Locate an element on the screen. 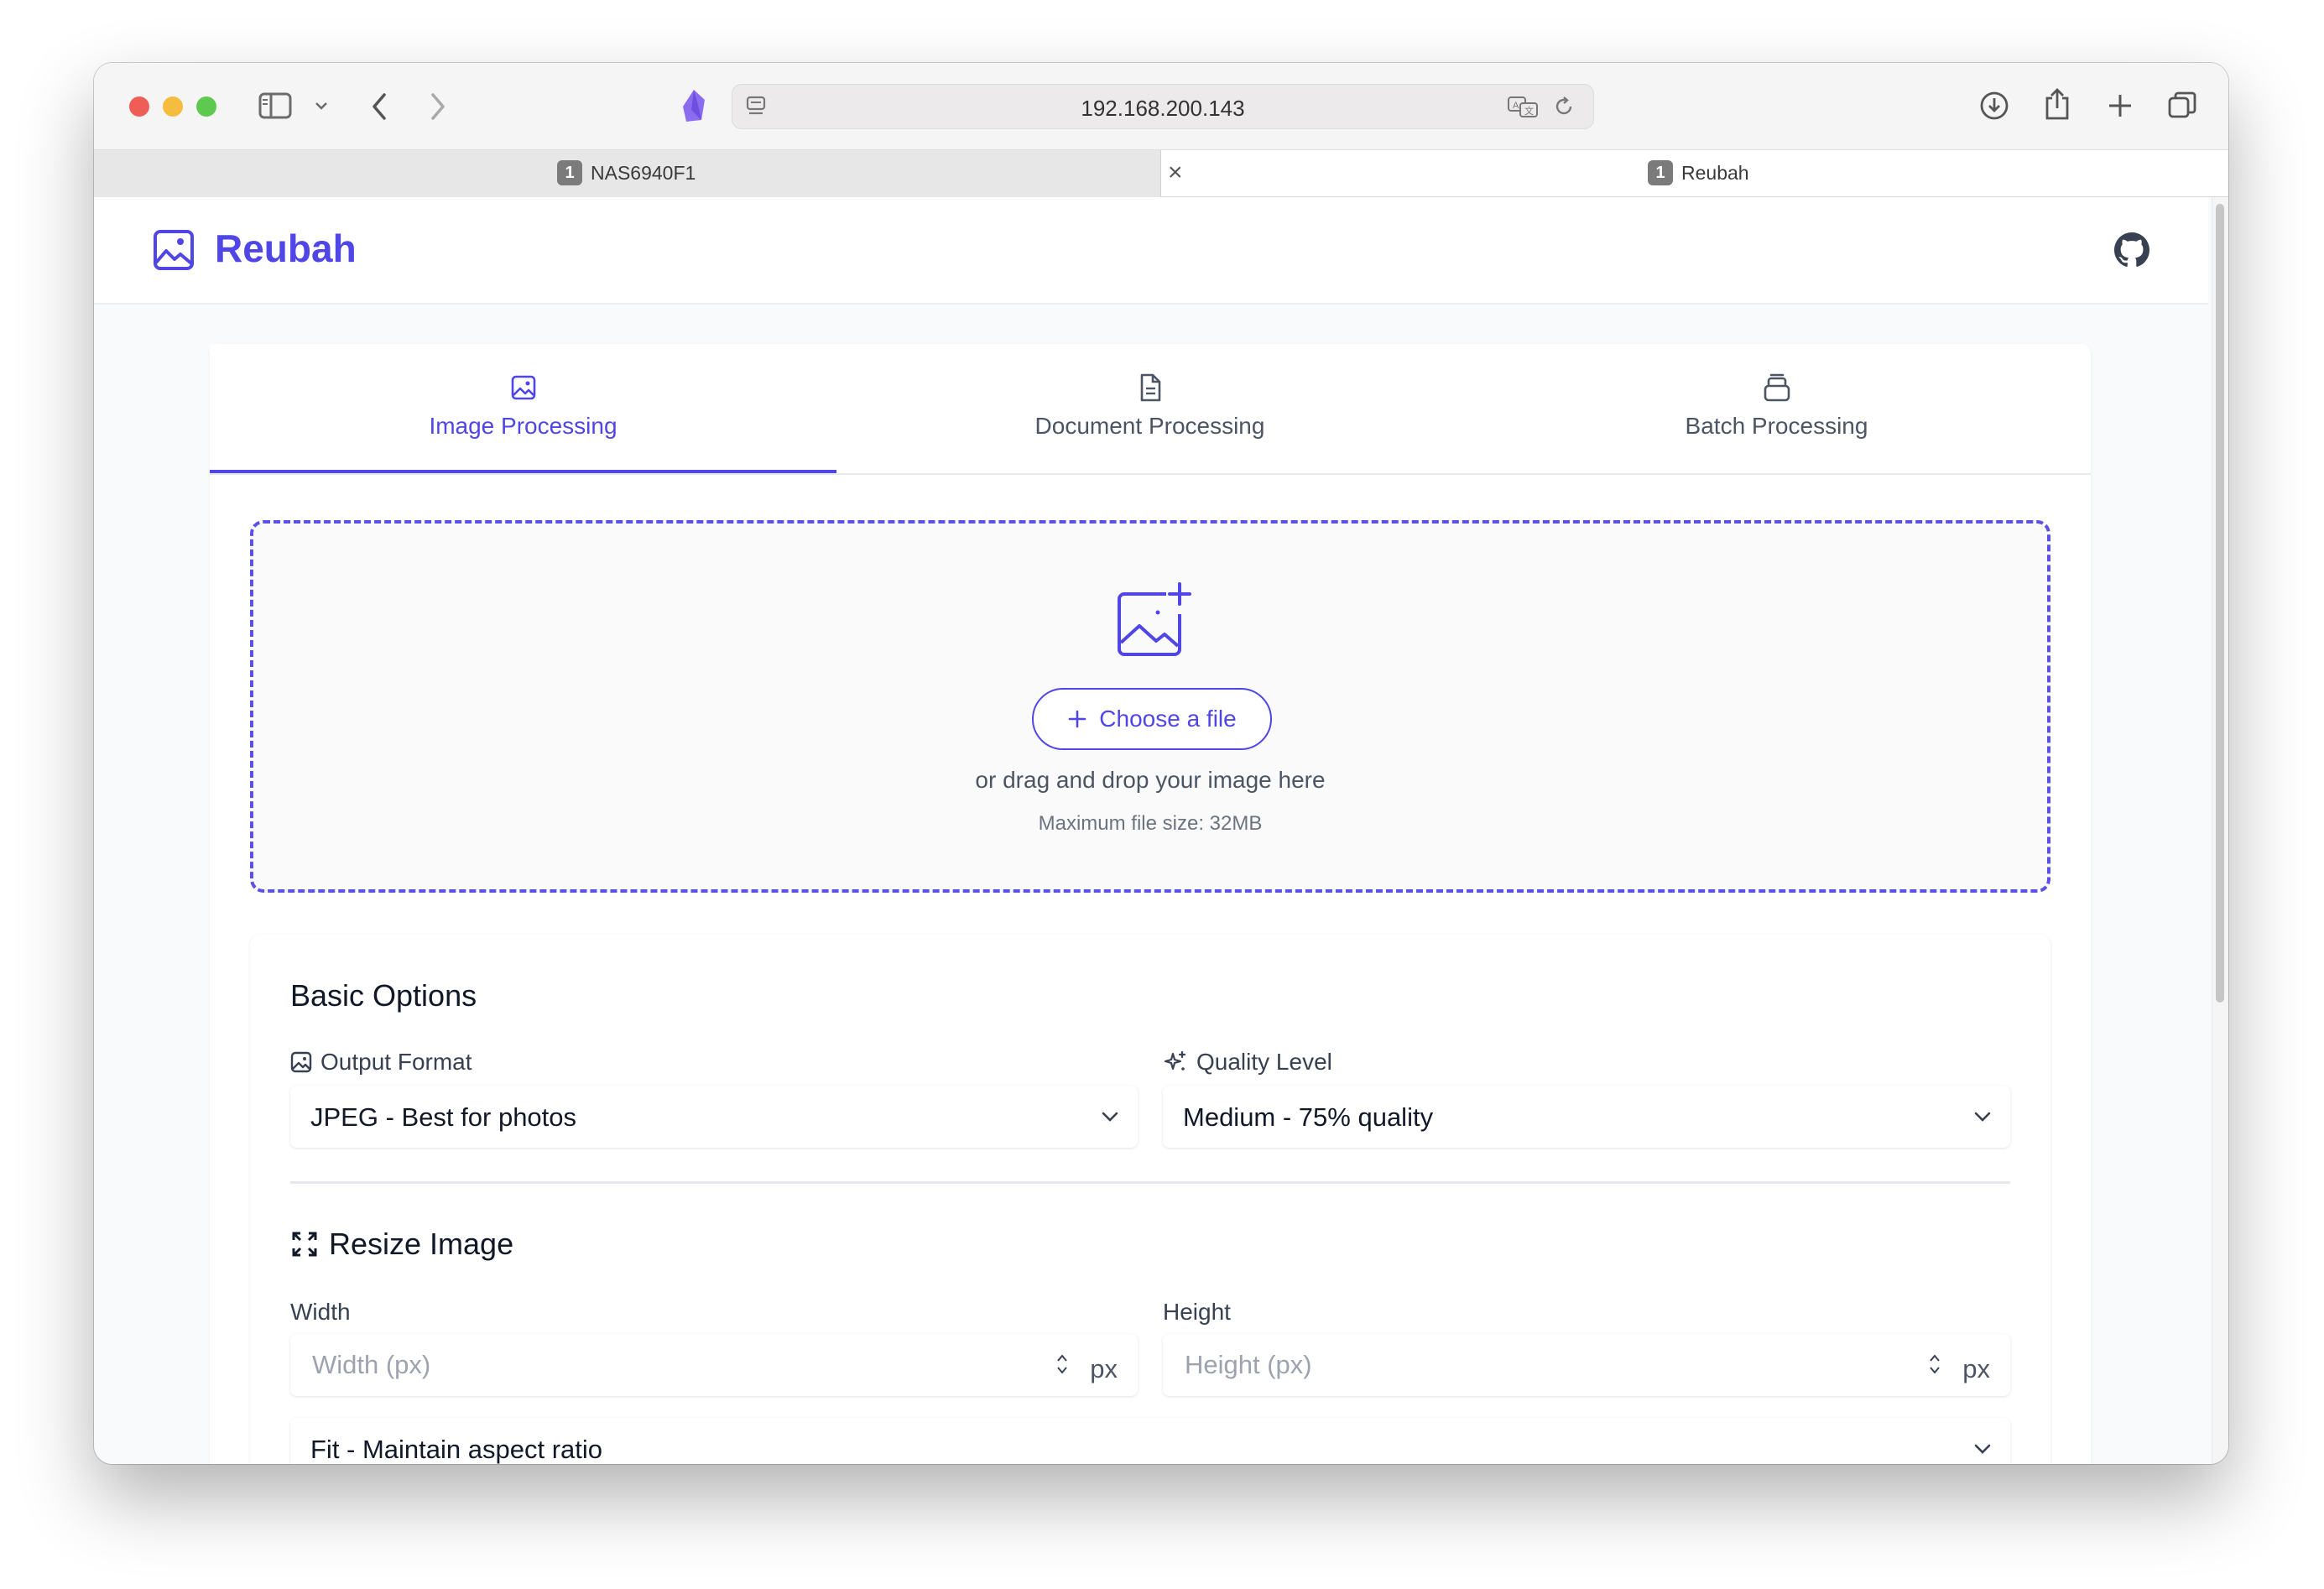 The height and width of the screenshot is (1589, 2324). height-unit: px is located at coordinates (1976, 1369).